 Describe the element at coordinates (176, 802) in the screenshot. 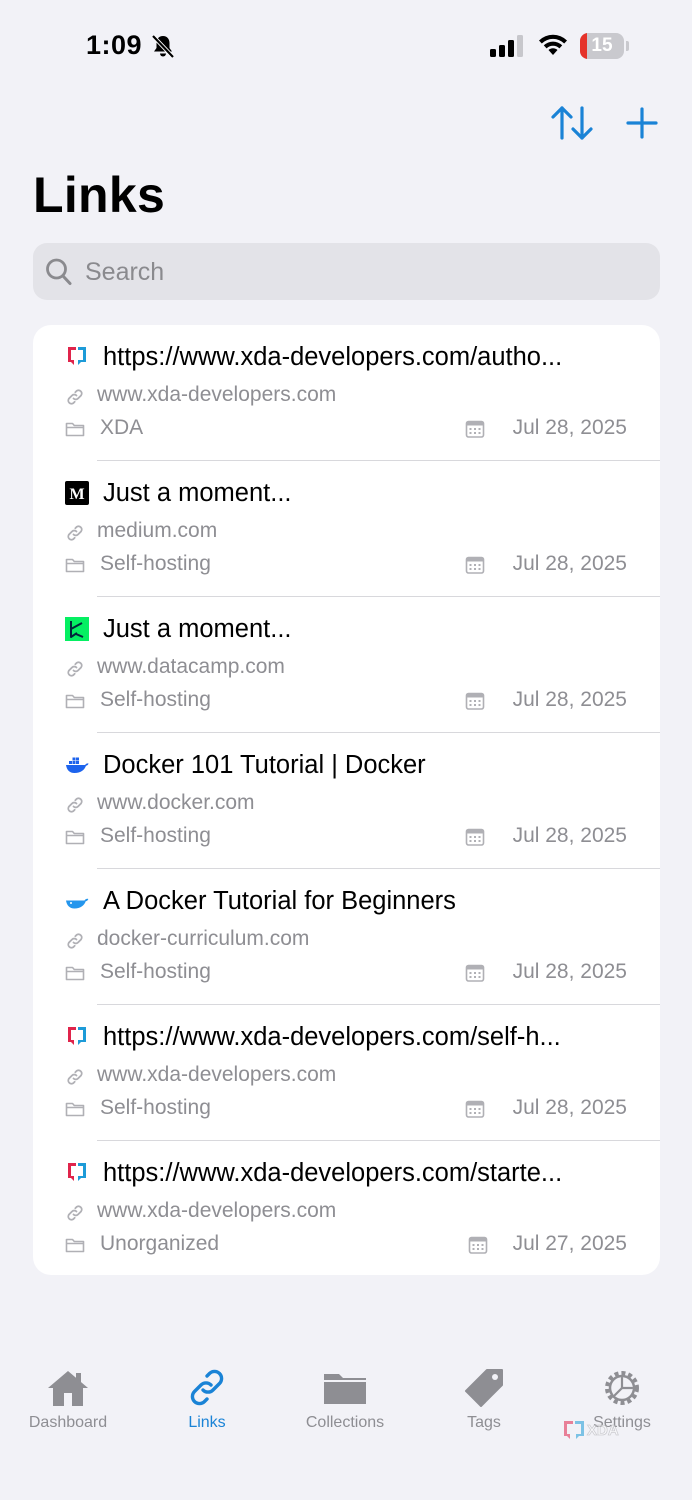

I see `link-url: www.docker.com` at that location.